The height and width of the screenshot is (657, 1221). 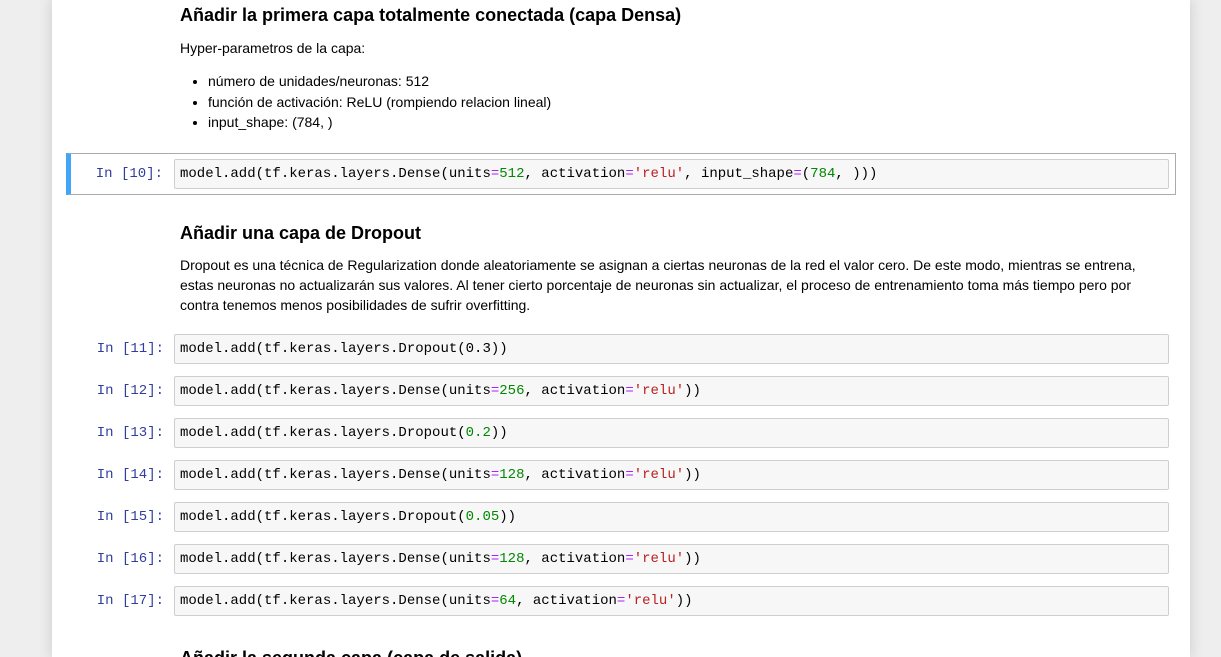 What do you see at coordinates (130, 517) in the screenshot?
I see `cell-prompt: In [15]:` at bounding box center [130, 517].